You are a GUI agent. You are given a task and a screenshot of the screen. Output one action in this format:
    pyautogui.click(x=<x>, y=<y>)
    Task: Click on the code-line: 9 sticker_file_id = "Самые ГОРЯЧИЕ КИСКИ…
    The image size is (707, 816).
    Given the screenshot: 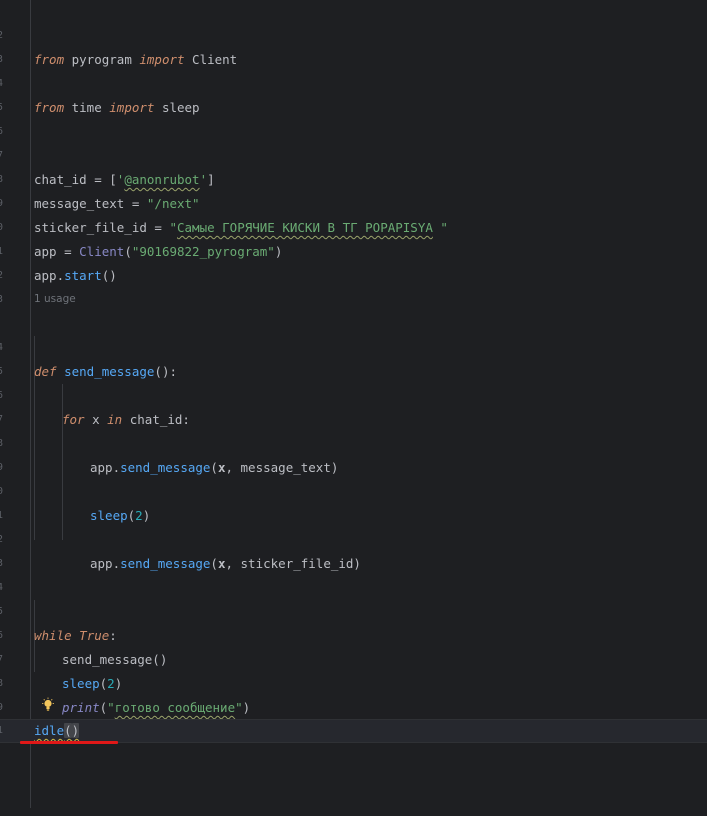 What is the action you would take?
    pyautogui.click(x=353, y=201)
    